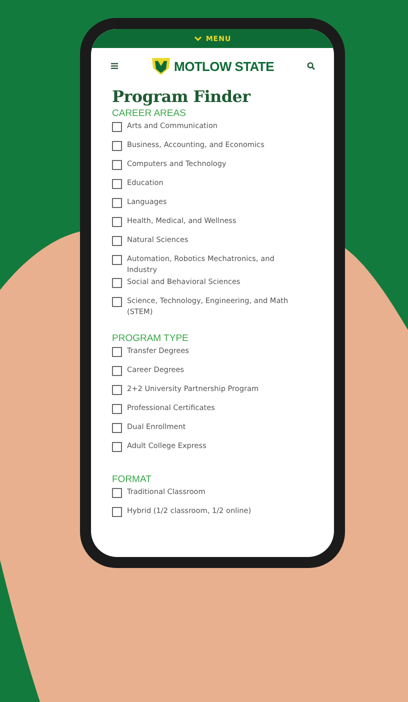 The height and width of the screenshot is (702, 408). What do you see at coordinates (151, 338) in the screenshot?
I see `section-heading: PROGRAM TYPE` at bounding box center [151, 338].